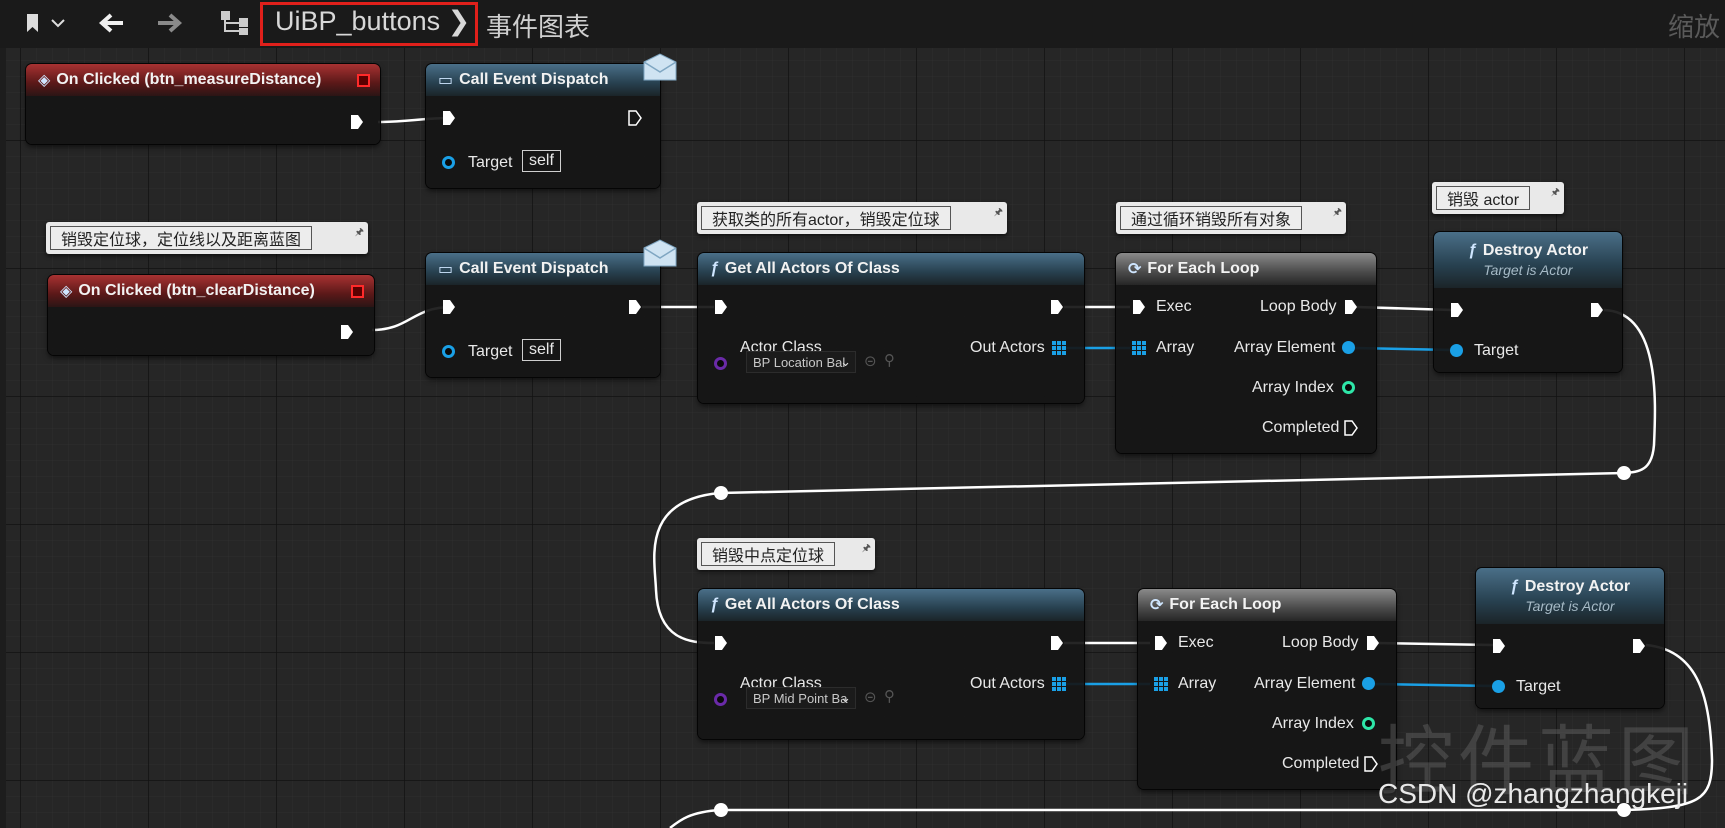  I want to click on node-title: On Clicked (btn_measureDistance), so click(189, 79).